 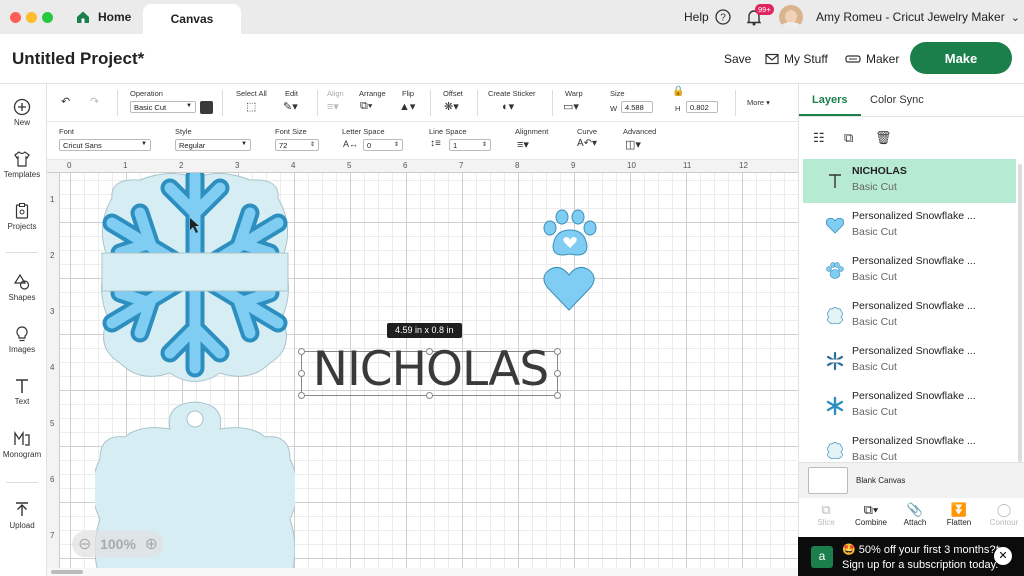 What do you see at coordinates (22, 112) in the screenshot?
I see `new-tool: New` at bounding box center [22, 112].